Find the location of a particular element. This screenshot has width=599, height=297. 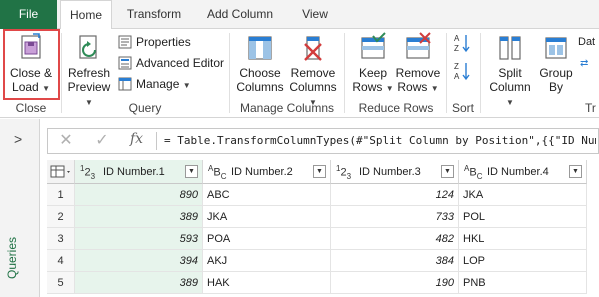

column-header-id-number-4: ABC ID Number.4 ▼ is located at coordinates (523, 172).